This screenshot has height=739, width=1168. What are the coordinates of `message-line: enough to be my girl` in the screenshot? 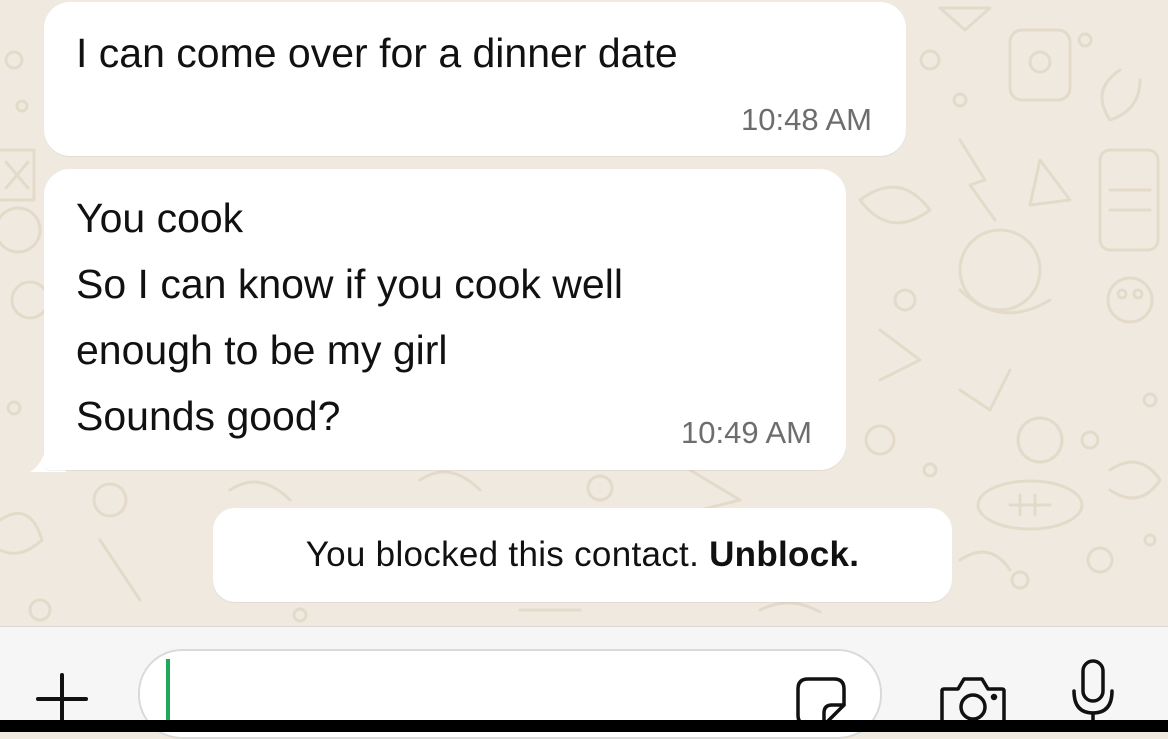 It's located at (262, 350).